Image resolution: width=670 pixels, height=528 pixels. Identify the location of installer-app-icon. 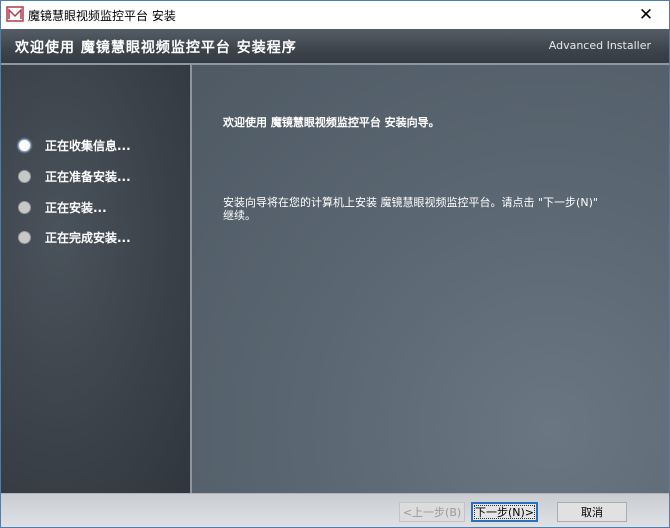
(15, 14).